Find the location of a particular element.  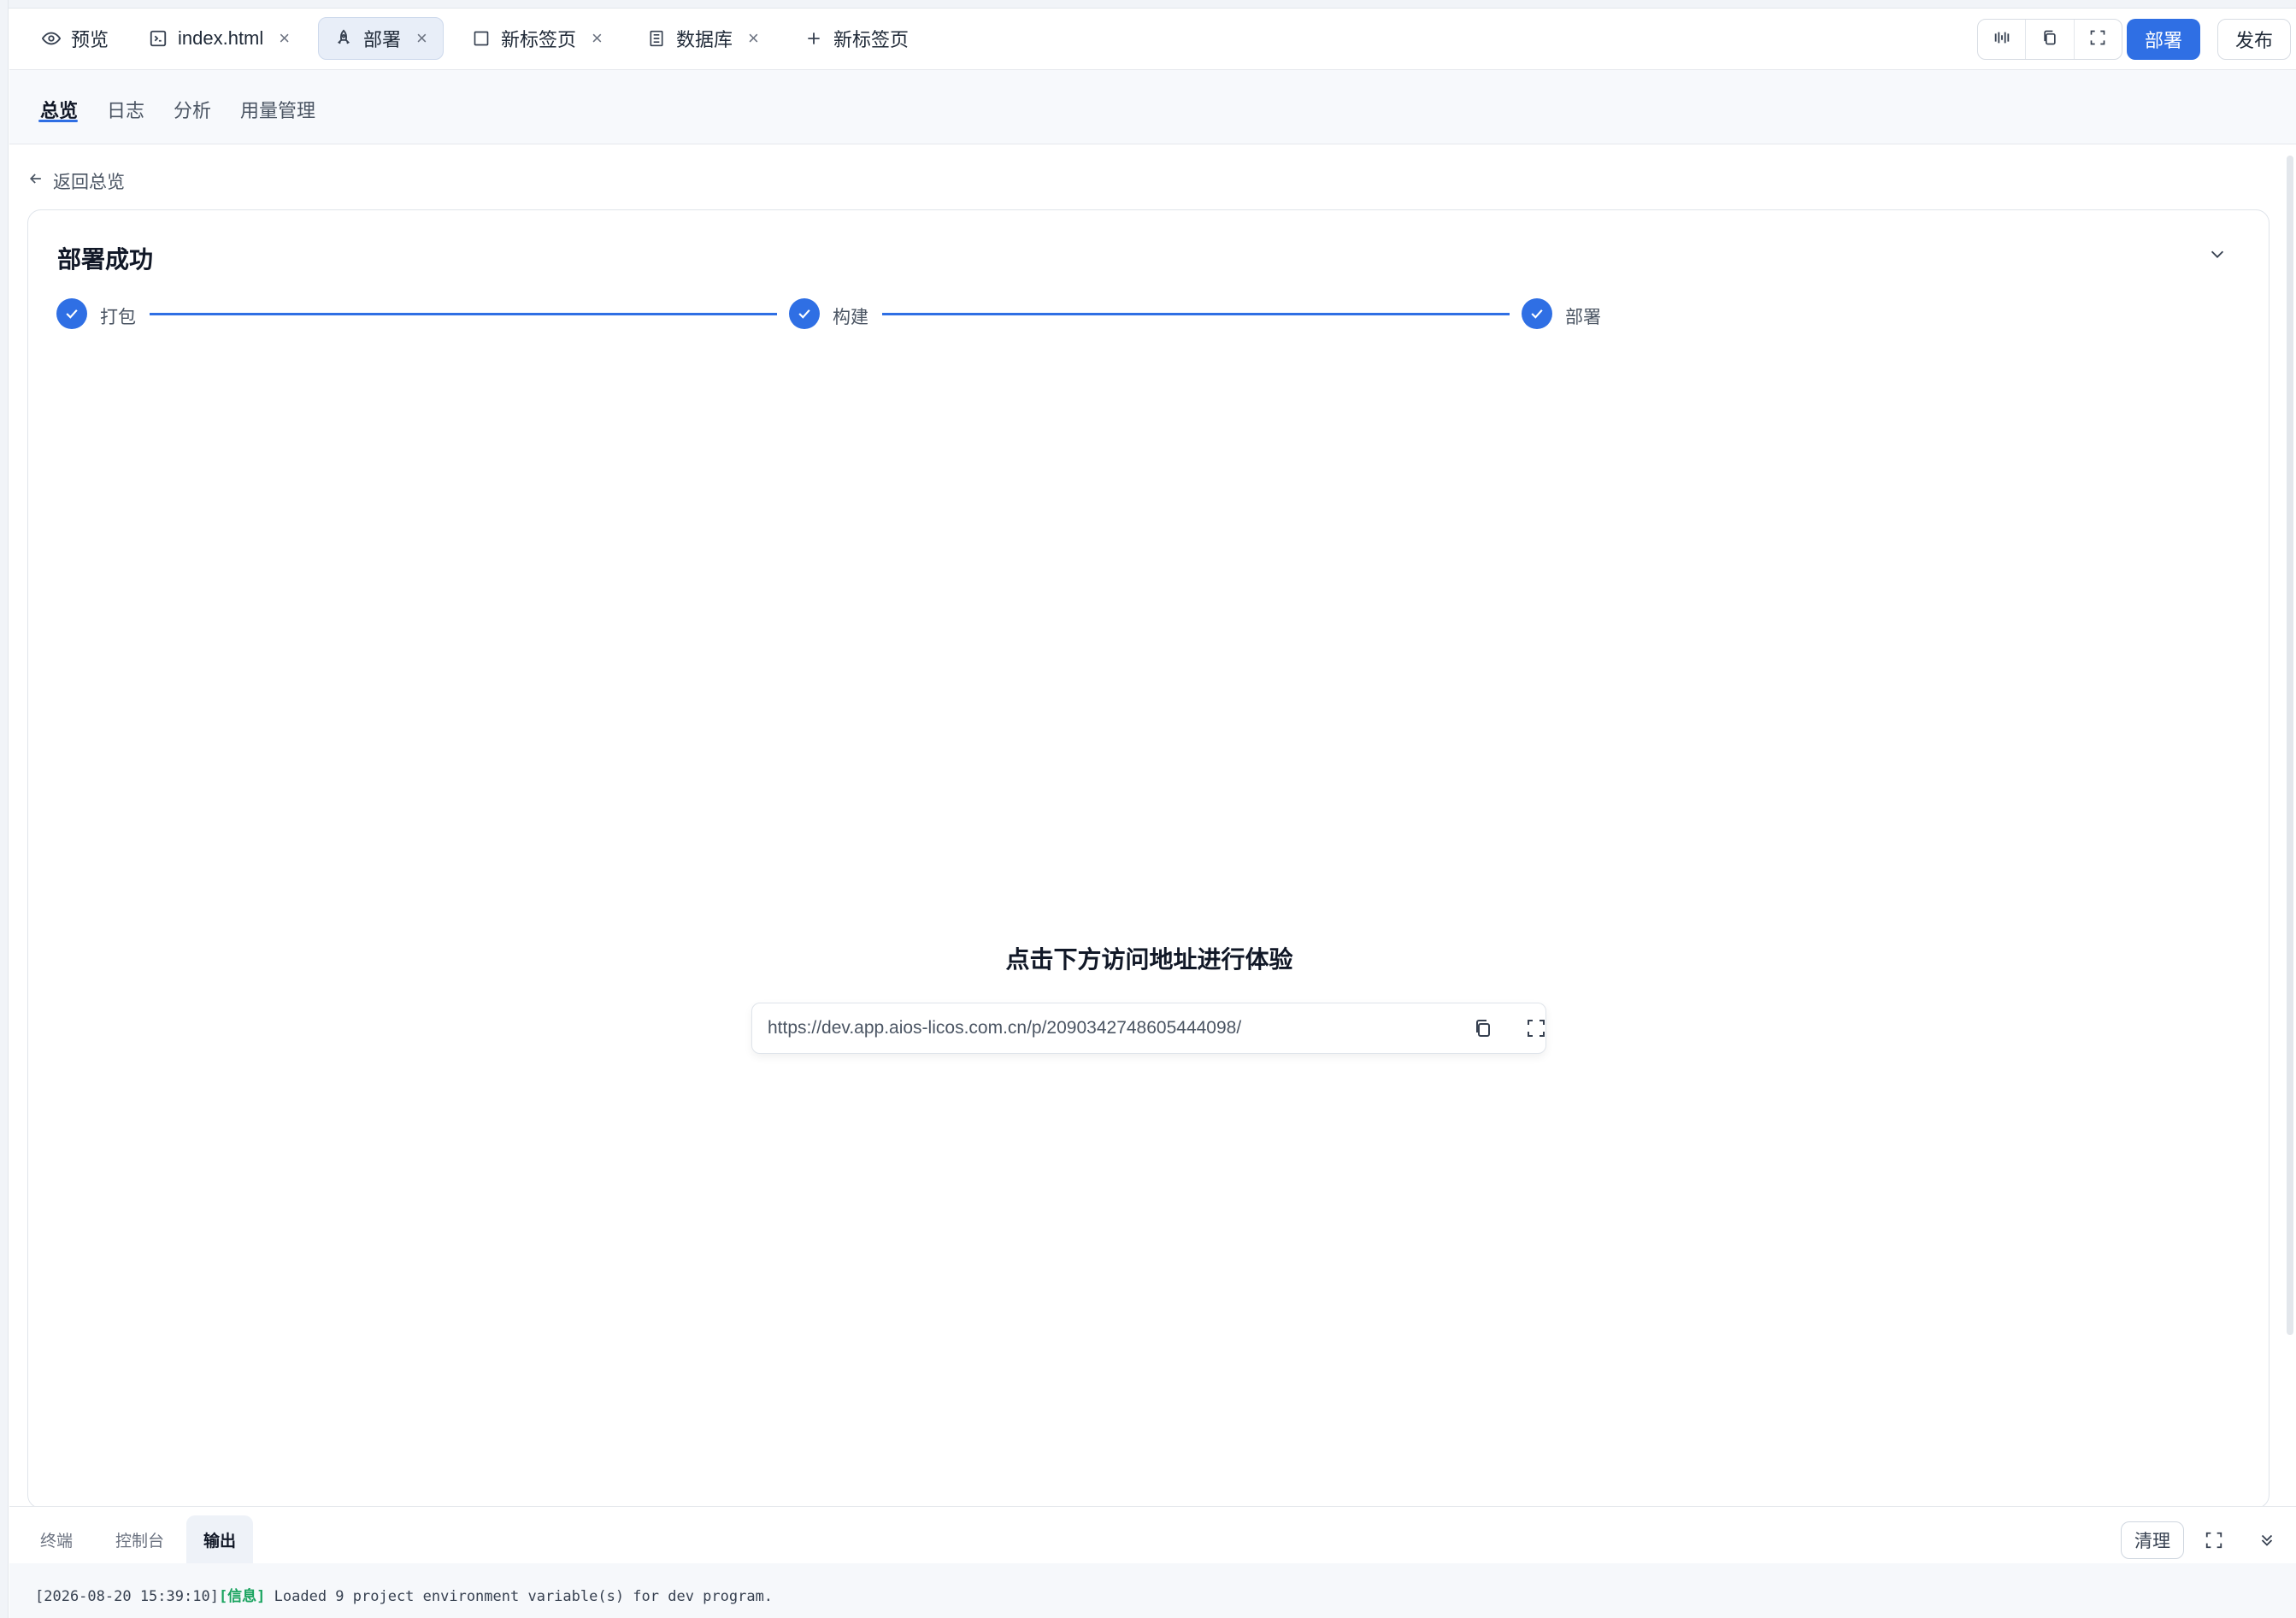

view-tool-group is located at coordinates (2049, 39).